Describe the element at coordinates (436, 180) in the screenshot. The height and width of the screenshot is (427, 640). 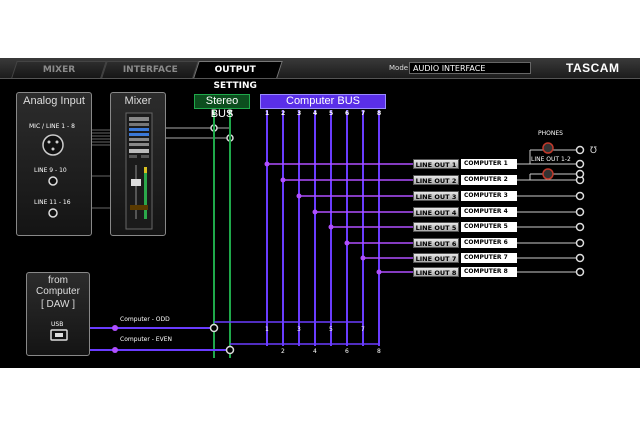
I see `line-out-2-button: LINE OUT 2` at that location.